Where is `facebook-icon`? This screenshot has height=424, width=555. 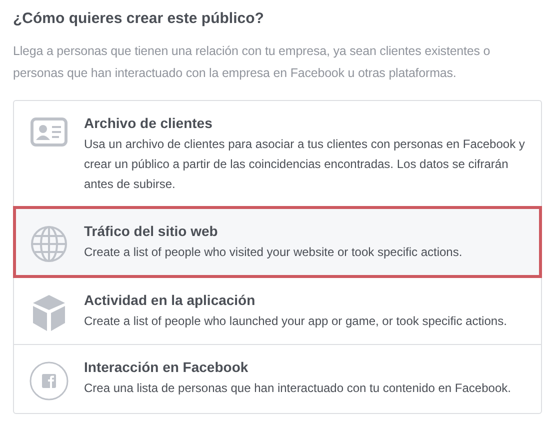
facebook-icon is located at coordinates (49, 381).